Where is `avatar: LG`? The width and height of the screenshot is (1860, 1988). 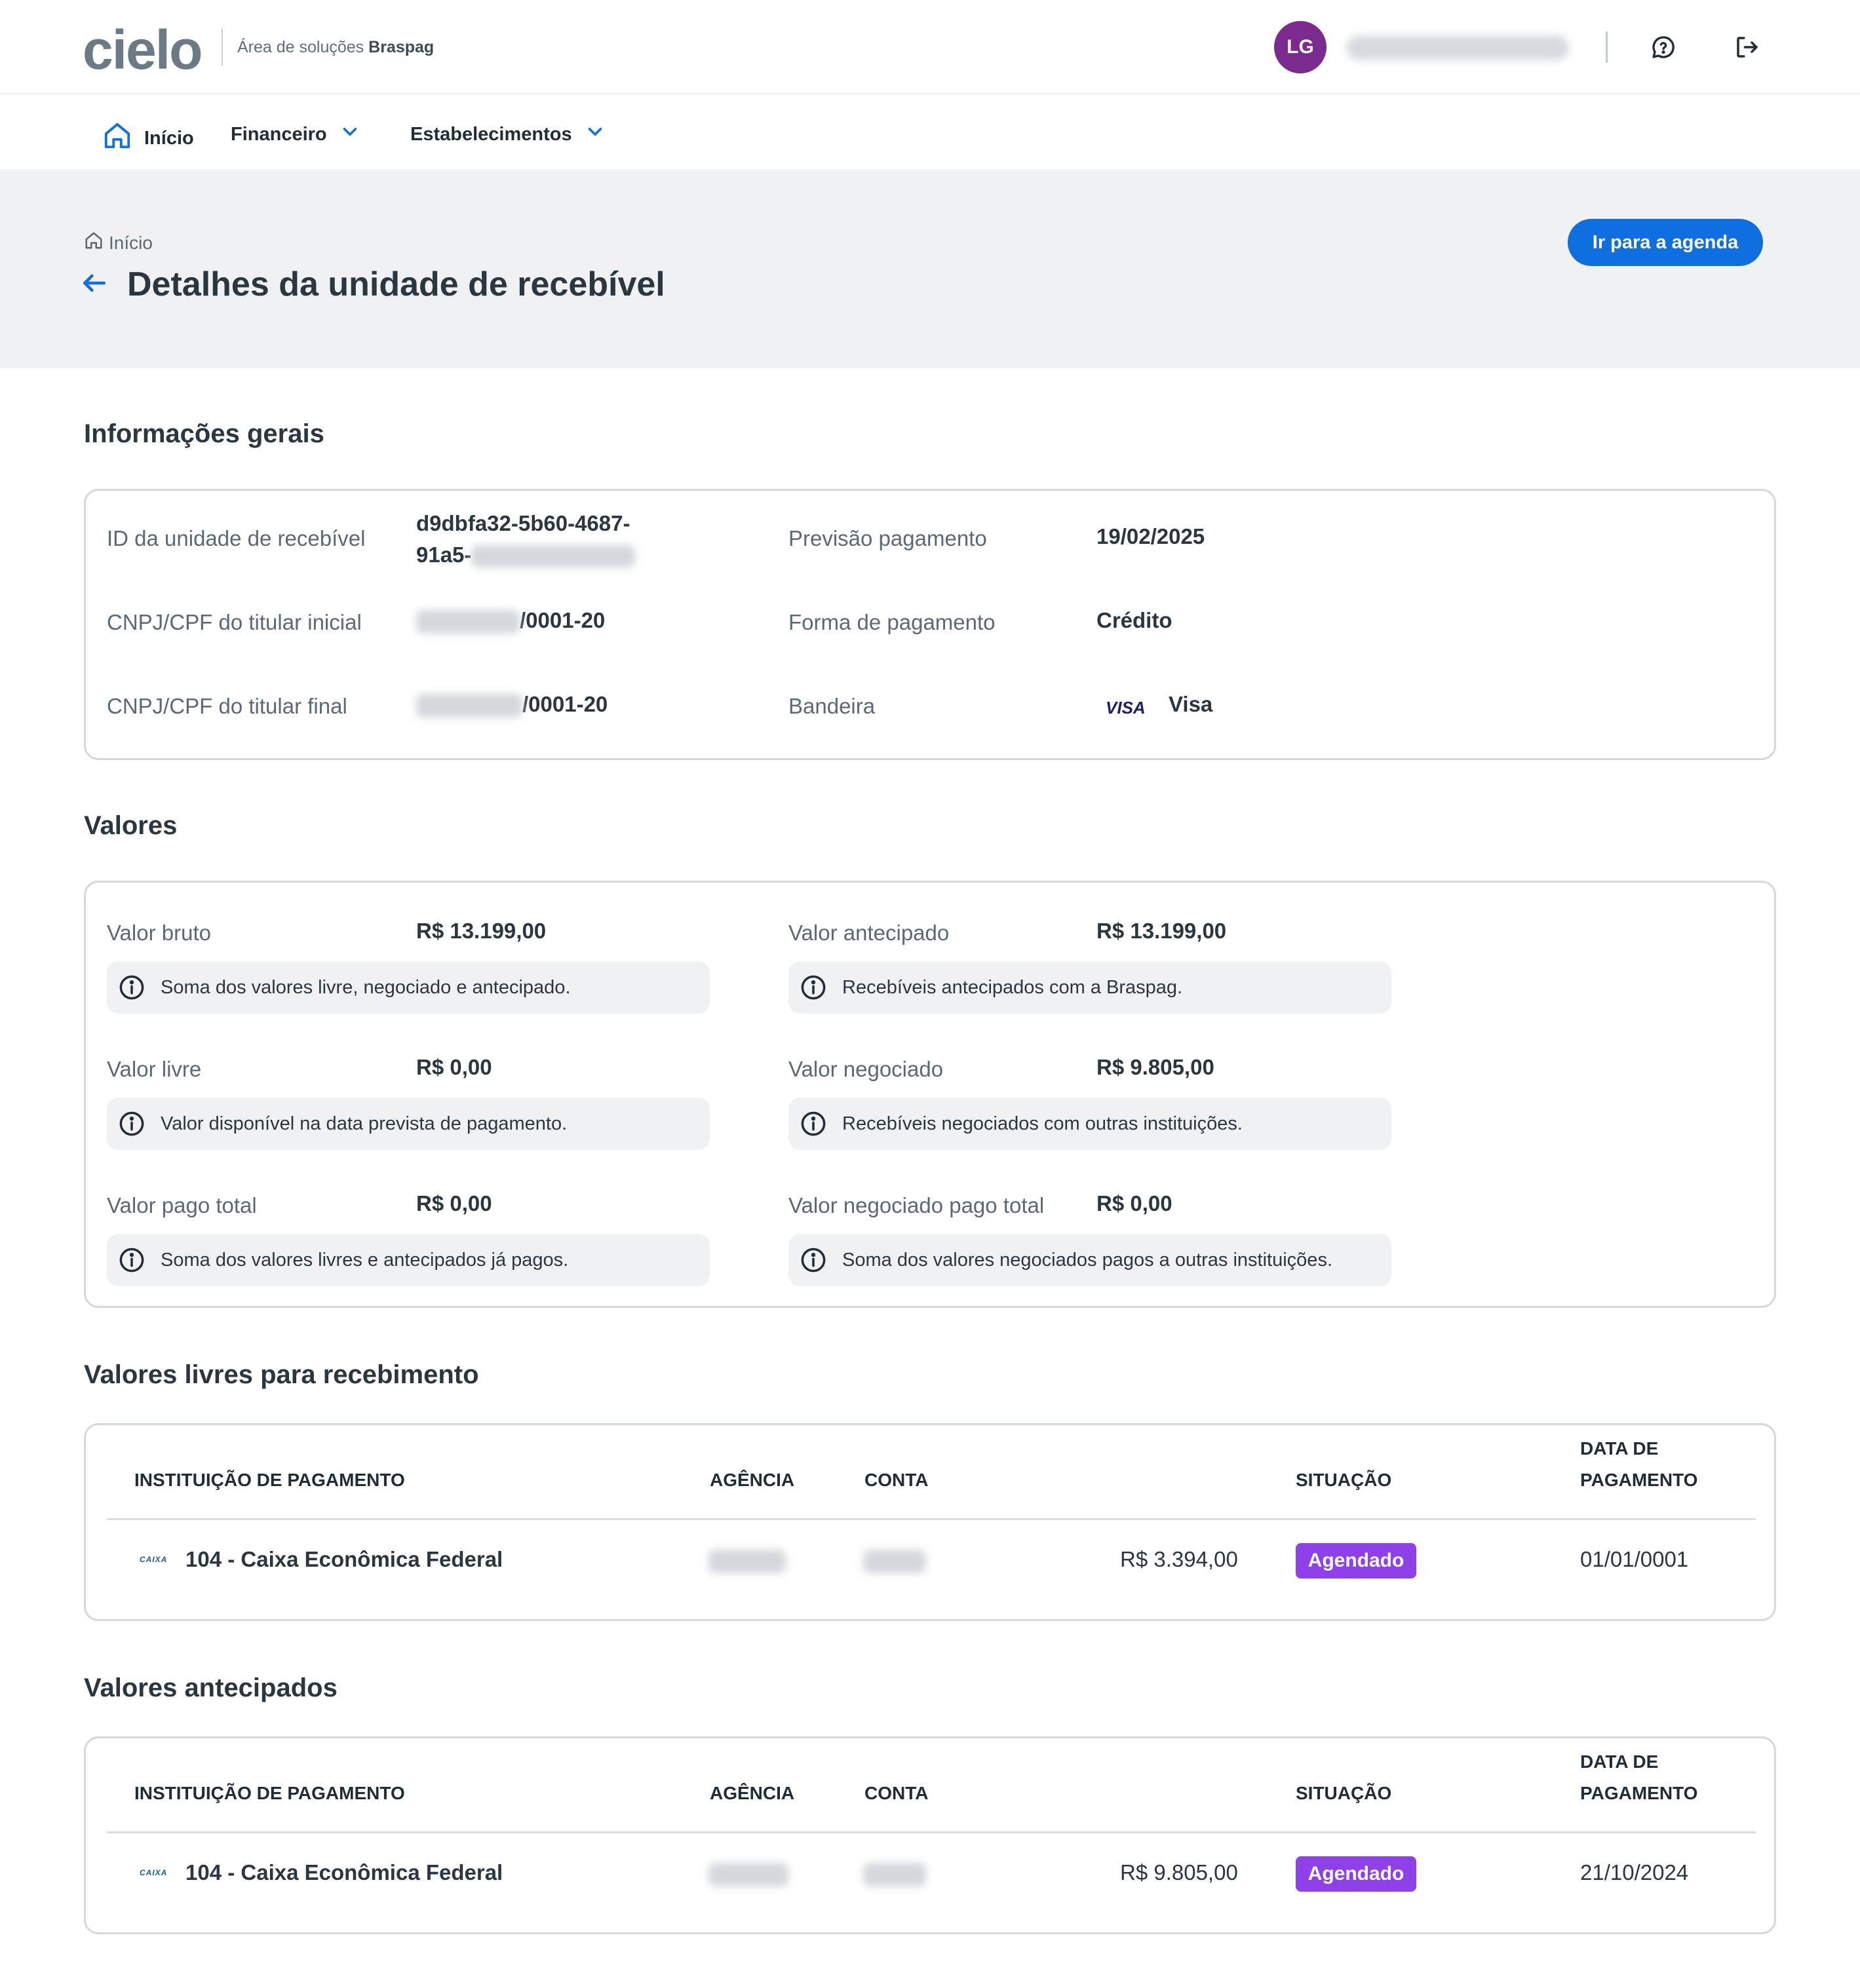 avatar: LG is located at coordinates (1300, 47).